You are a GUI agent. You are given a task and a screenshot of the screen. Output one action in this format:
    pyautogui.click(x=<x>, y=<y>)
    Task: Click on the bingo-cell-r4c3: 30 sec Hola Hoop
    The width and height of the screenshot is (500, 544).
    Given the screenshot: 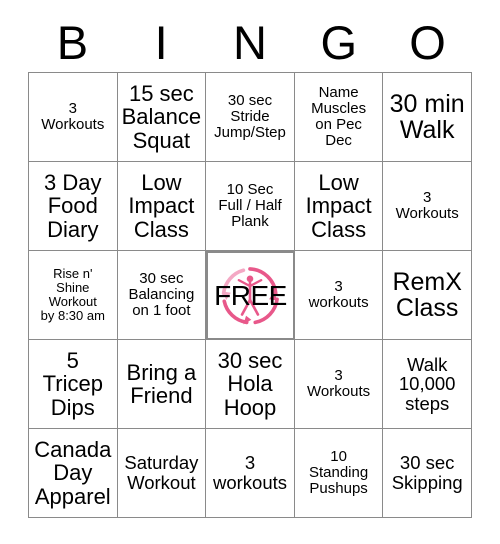 What is the action you would take?
    pyautogui.click(x=250, y=384)
    